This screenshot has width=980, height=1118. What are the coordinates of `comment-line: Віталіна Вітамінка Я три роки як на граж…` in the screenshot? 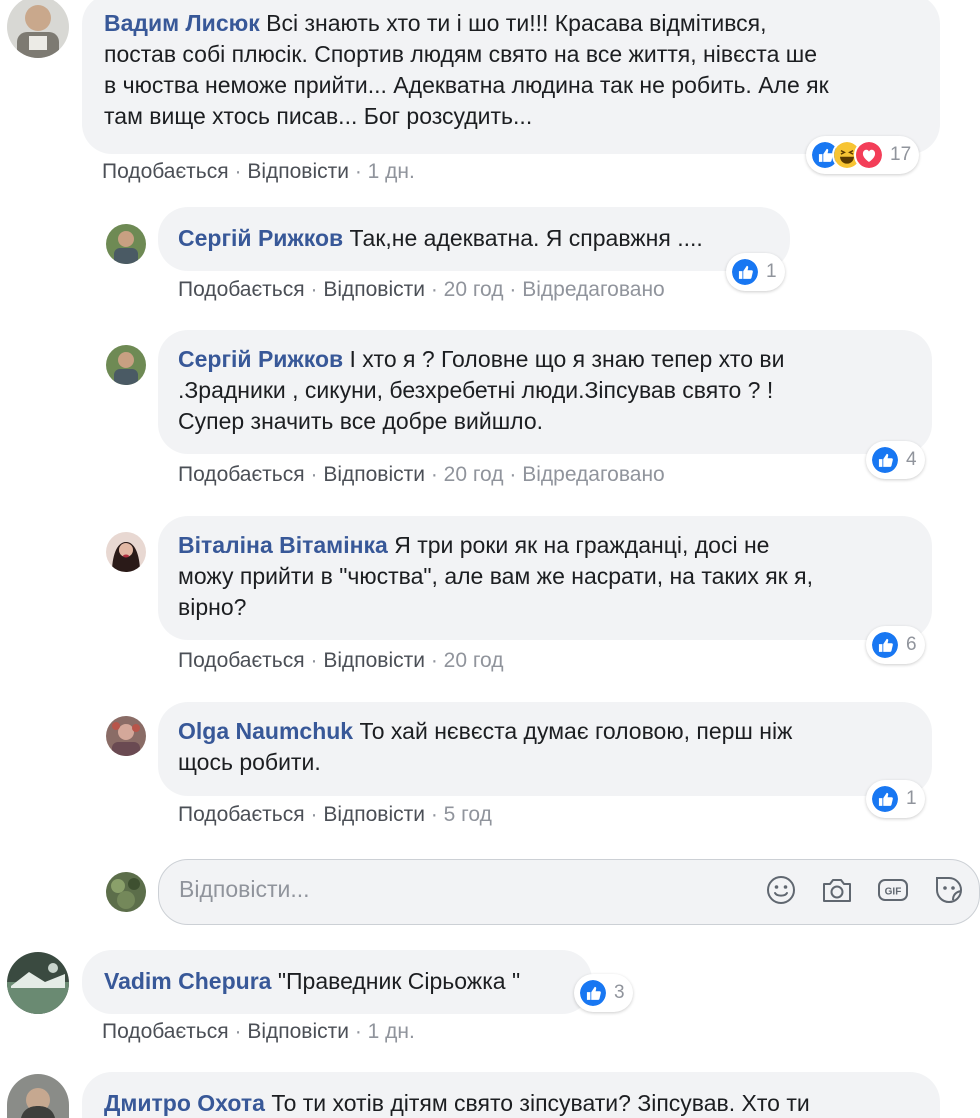 It's located at (545, 545).